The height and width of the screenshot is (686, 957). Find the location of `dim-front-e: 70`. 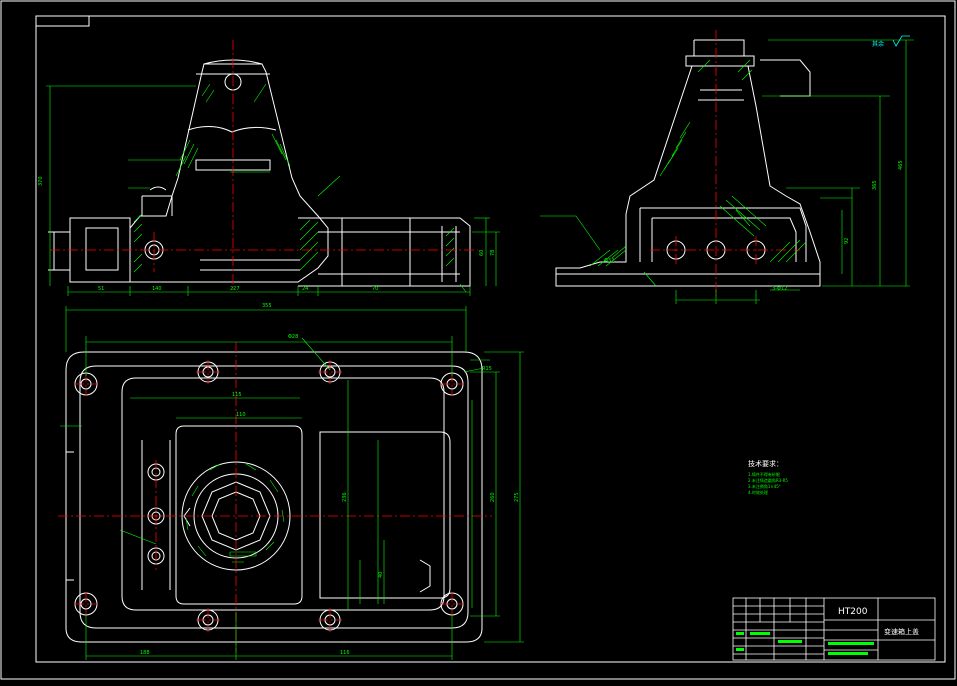

dim-front-e: 70 is located at coordinates (375, 289).